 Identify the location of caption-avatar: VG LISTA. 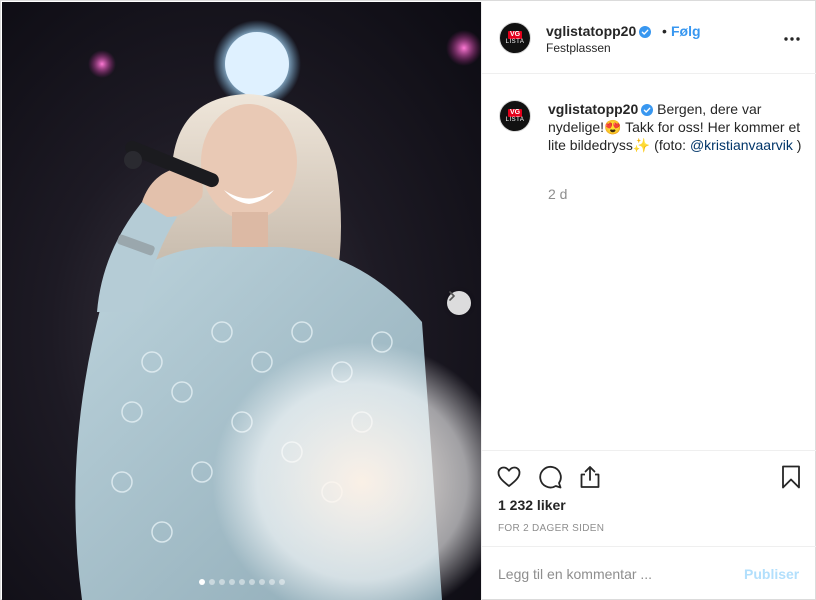
(515, 116).